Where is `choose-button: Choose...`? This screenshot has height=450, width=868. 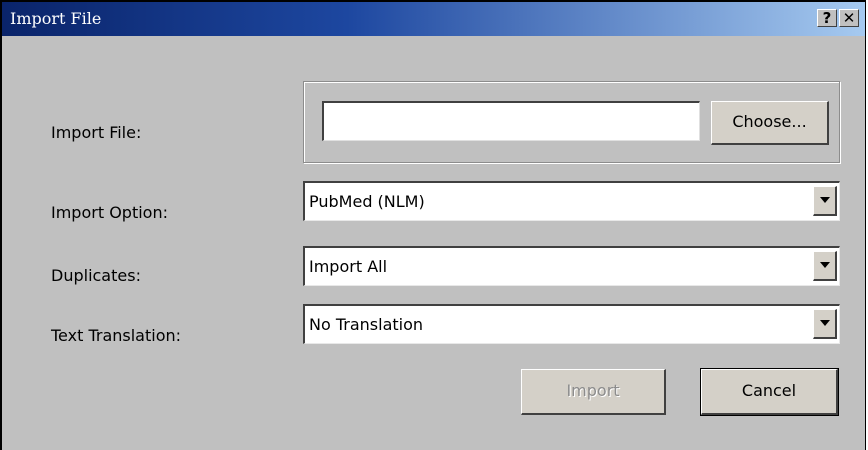
choose-button: Choose... is located at coordinates (770, 123).